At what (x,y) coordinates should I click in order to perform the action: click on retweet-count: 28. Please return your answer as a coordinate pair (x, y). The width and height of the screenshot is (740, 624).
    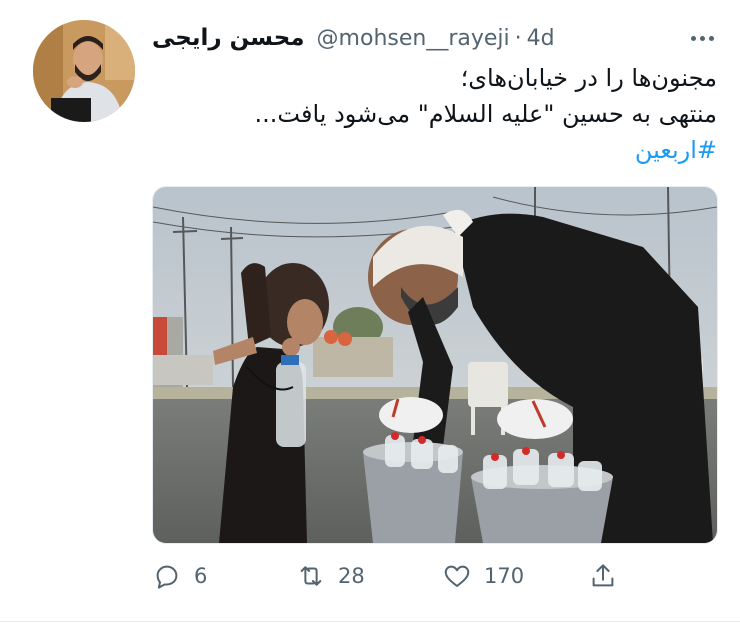
    Looking at the image, I should click on (351, 576).